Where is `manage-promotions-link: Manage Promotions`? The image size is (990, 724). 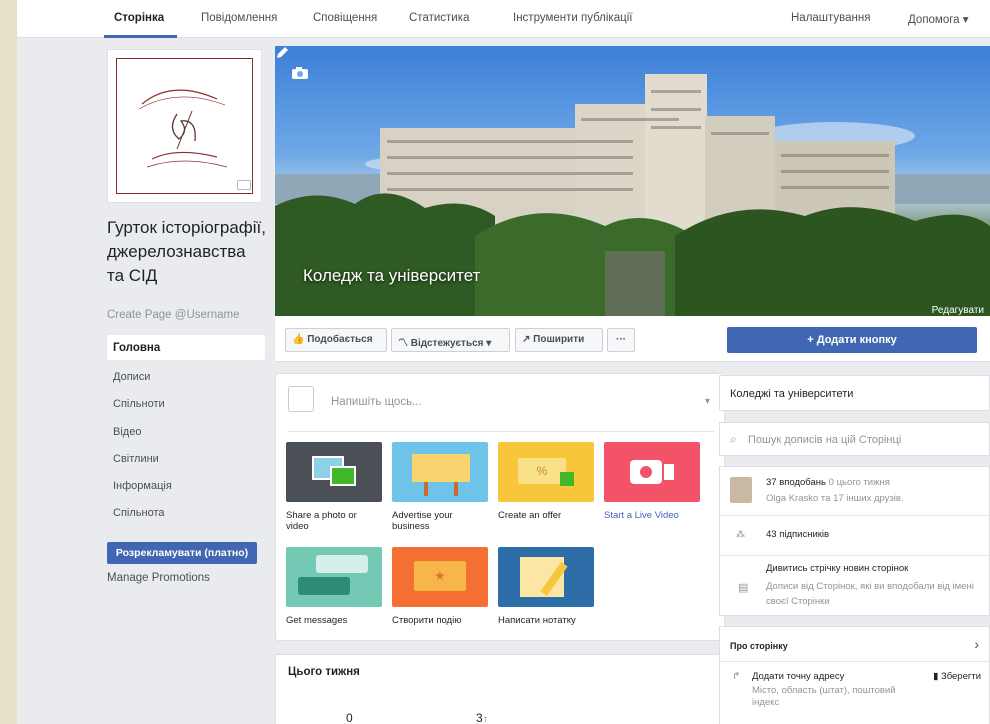
manage-promotions-link: Manage Promotions is located at coordinates (158, 578).